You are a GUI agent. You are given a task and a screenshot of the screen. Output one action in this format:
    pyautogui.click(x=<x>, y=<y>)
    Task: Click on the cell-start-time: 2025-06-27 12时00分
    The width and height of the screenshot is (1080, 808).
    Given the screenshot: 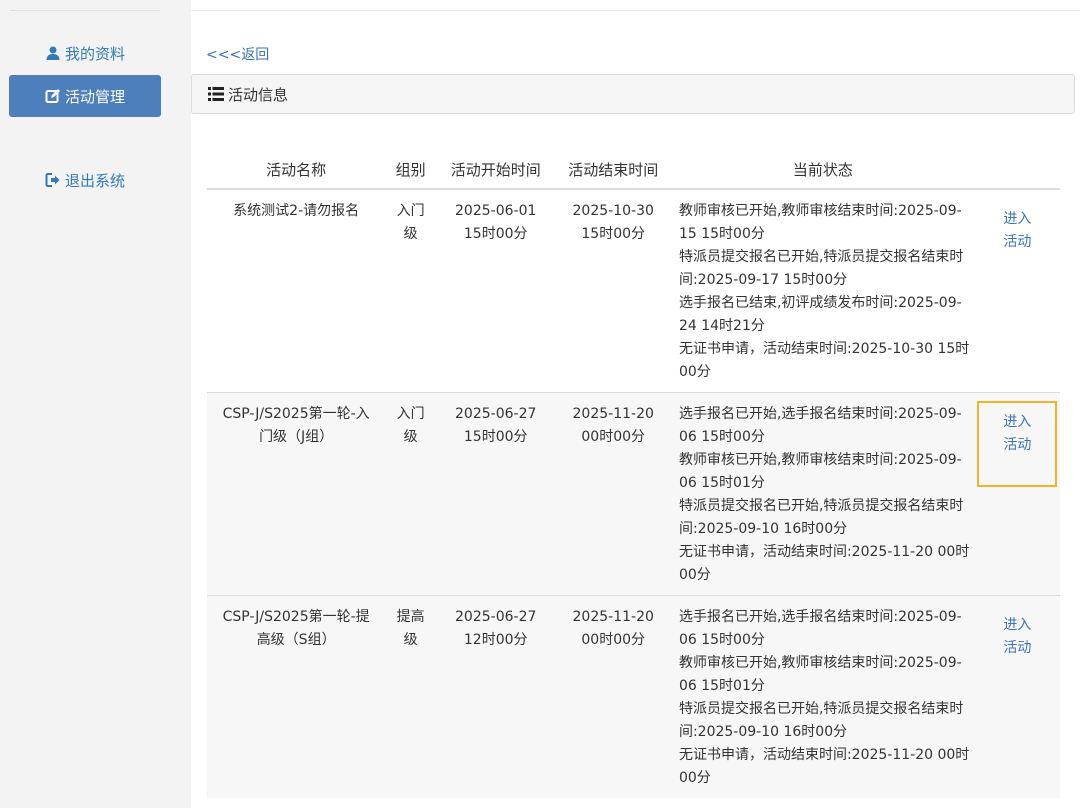 What is the action you would take?
    pyautogui.click(x=496, y=697)
    